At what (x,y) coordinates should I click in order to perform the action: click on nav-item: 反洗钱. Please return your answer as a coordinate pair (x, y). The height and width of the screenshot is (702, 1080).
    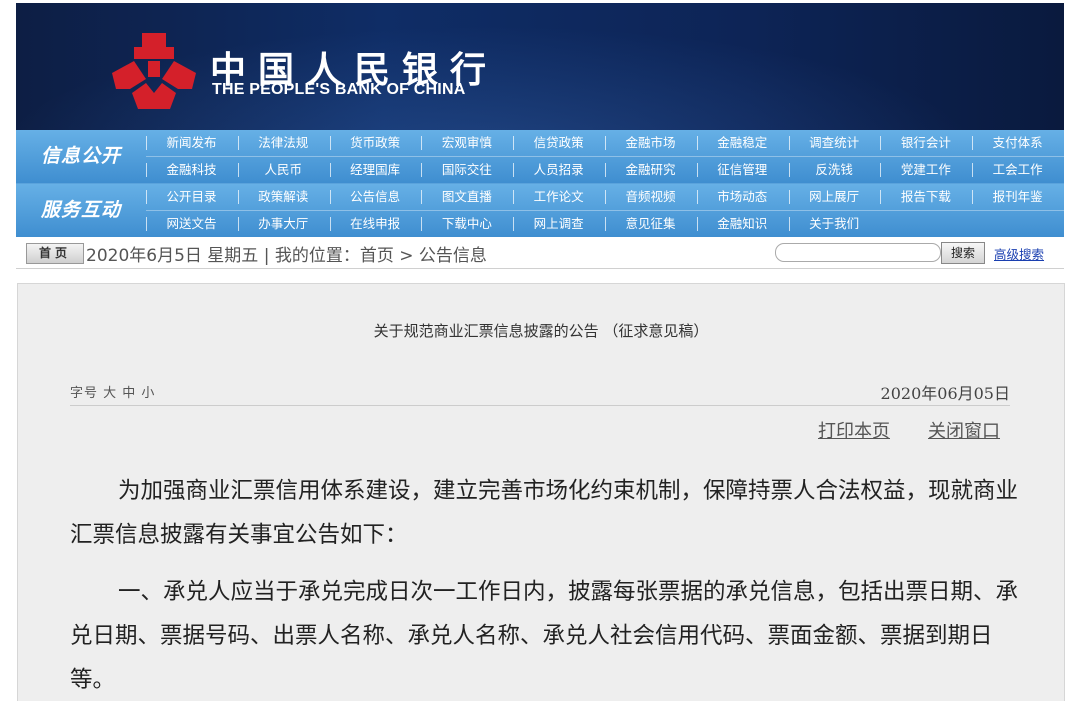
    Looking at the image, I should click on (834, 170).